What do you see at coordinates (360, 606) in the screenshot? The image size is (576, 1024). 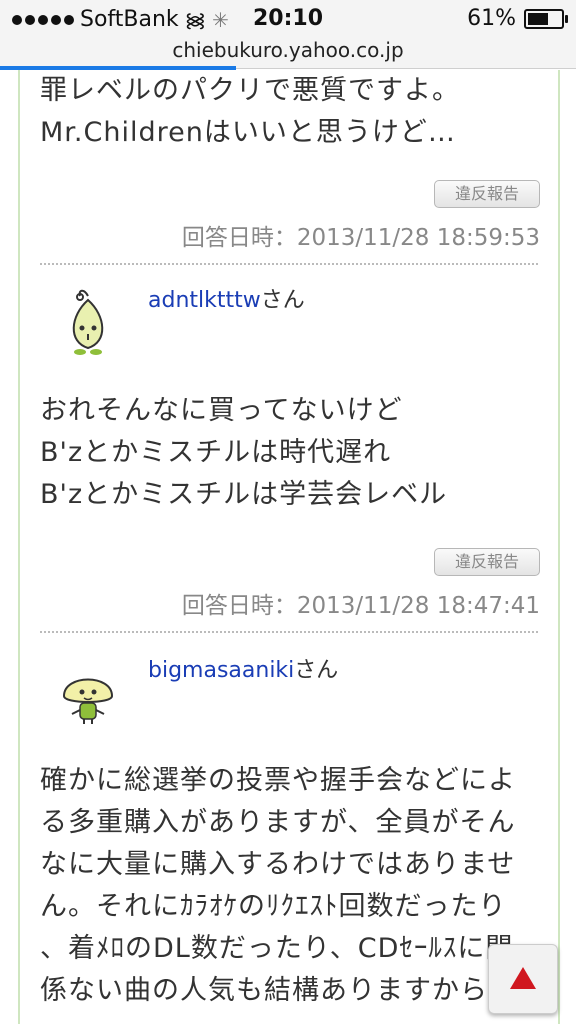 I see `answer-date: 回答日時：2013/11/28 18:47:41` at bounding box center [360, 606].